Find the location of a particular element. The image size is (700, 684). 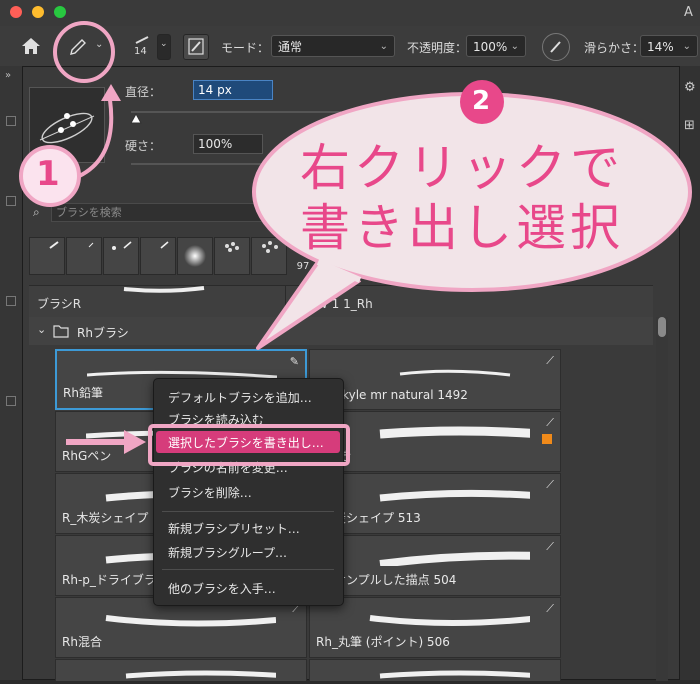

pressure-opacity-button is located at coordinates (556, 47).